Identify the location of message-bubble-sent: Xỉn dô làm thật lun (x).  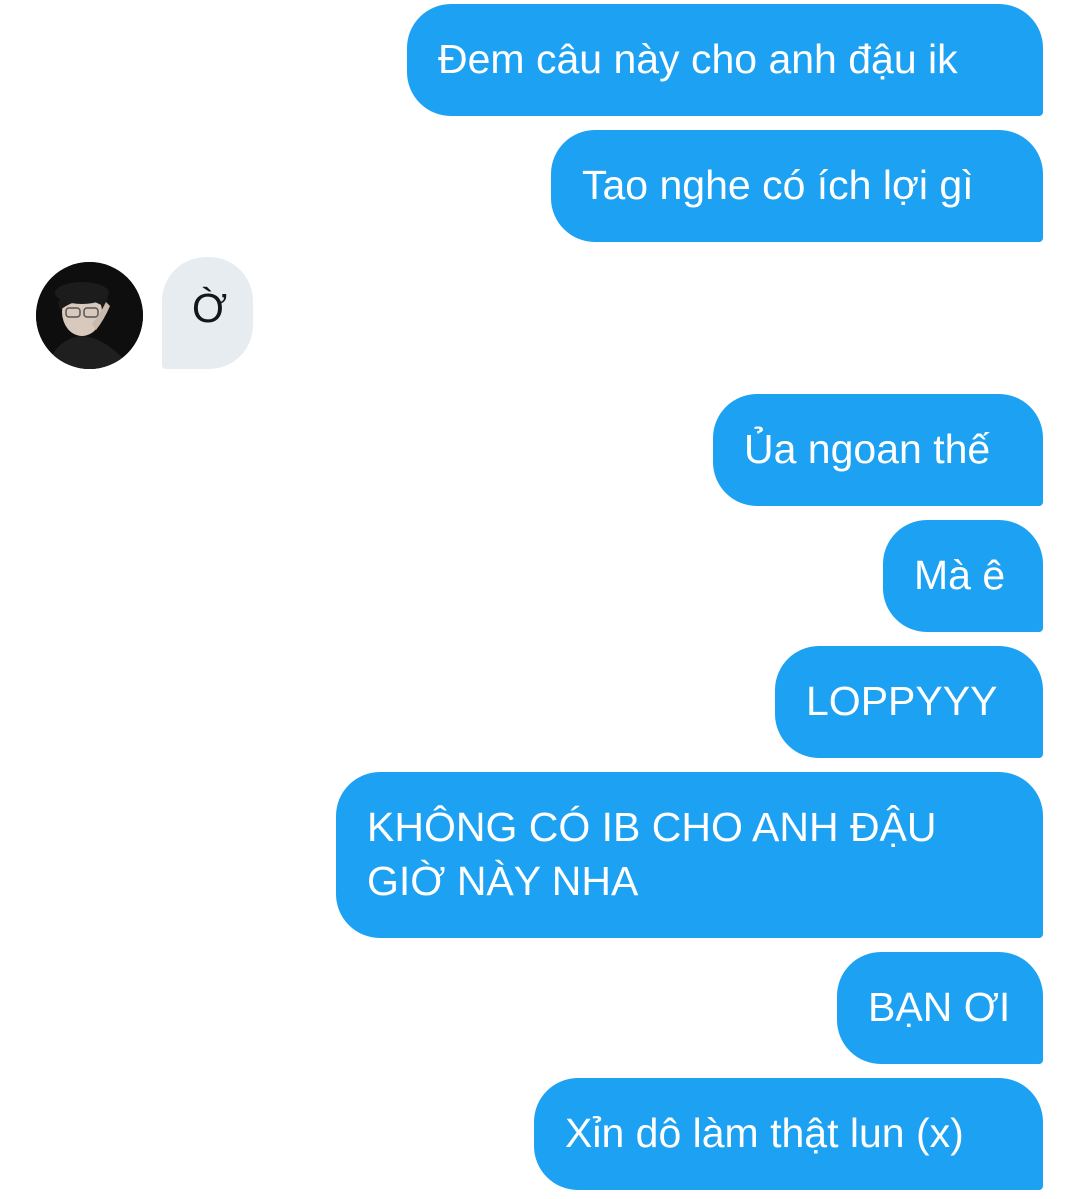
(788, 1134).